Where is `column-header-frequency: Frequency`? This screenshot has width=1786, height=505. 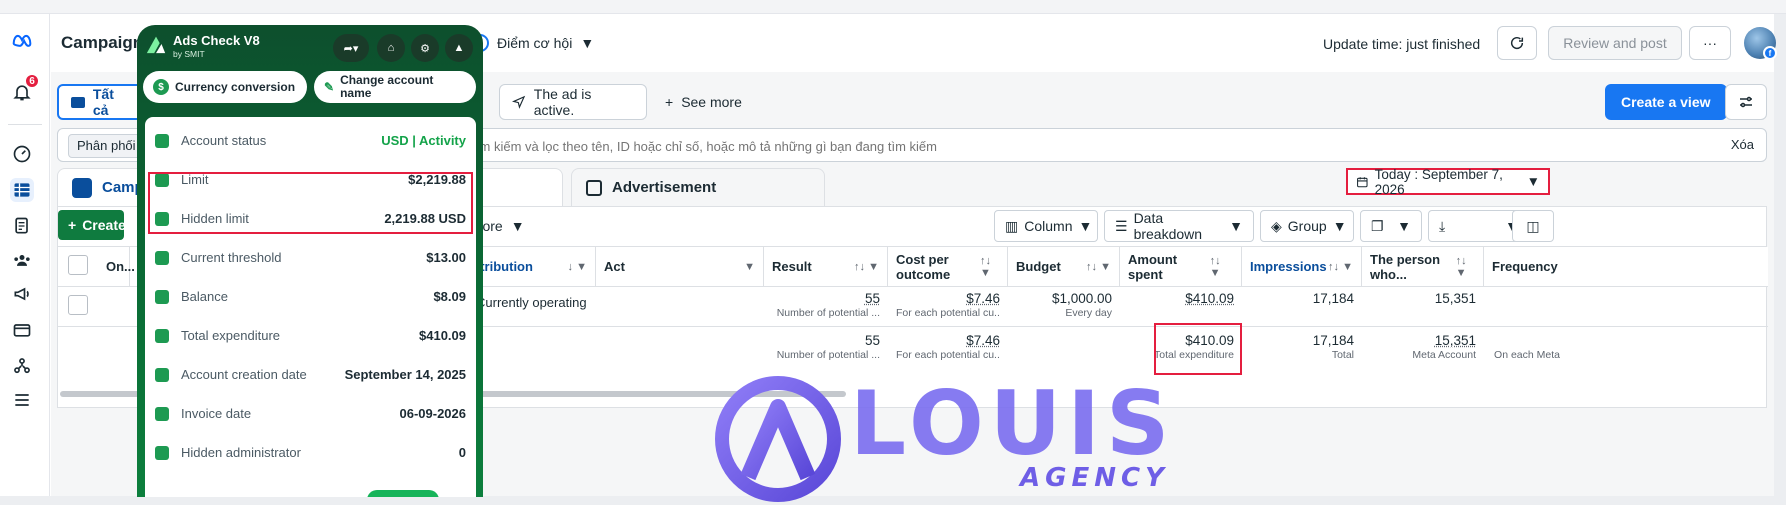 column-header-frequency: Frequency is located at coordinates (1526, 266).